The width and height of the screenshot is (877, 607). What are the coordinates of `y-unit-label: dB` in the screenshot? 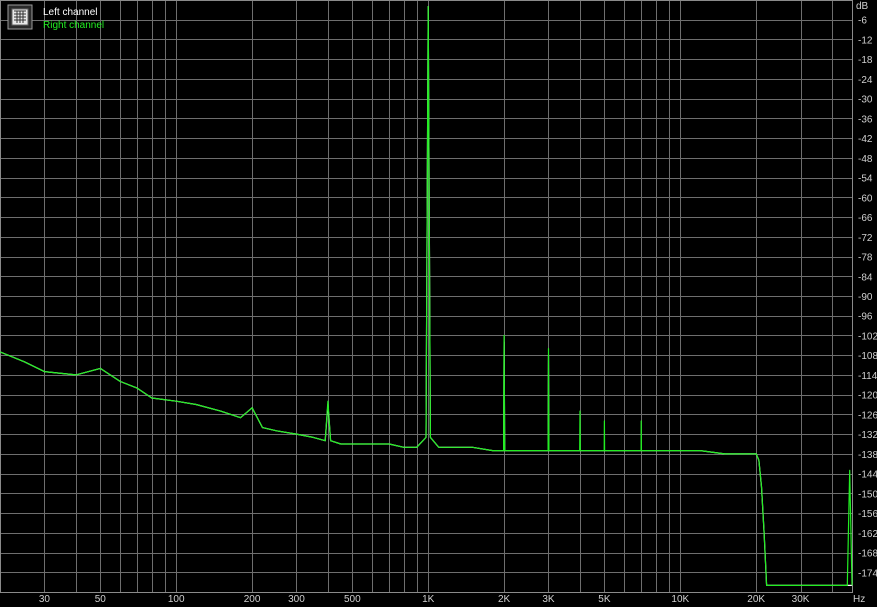 It's located at (862, 6).